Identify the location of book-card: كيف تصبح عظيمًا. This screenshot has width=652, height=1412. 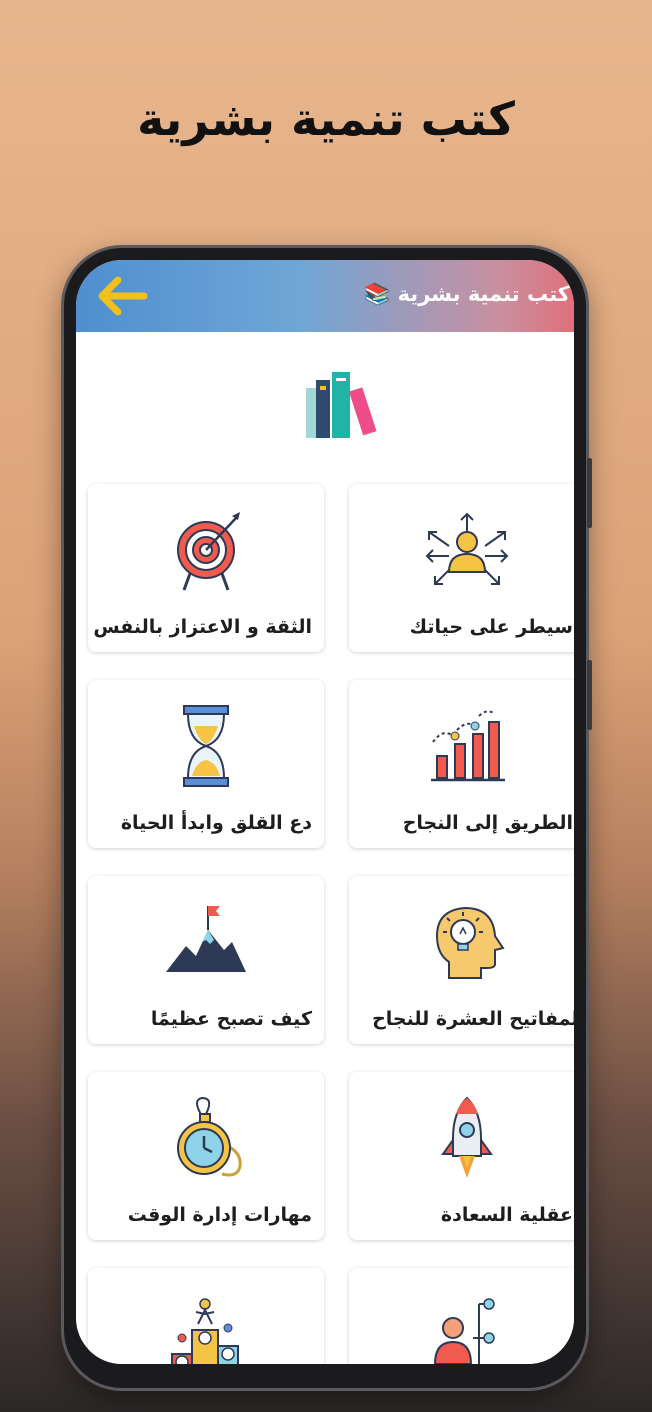
(206, 960).